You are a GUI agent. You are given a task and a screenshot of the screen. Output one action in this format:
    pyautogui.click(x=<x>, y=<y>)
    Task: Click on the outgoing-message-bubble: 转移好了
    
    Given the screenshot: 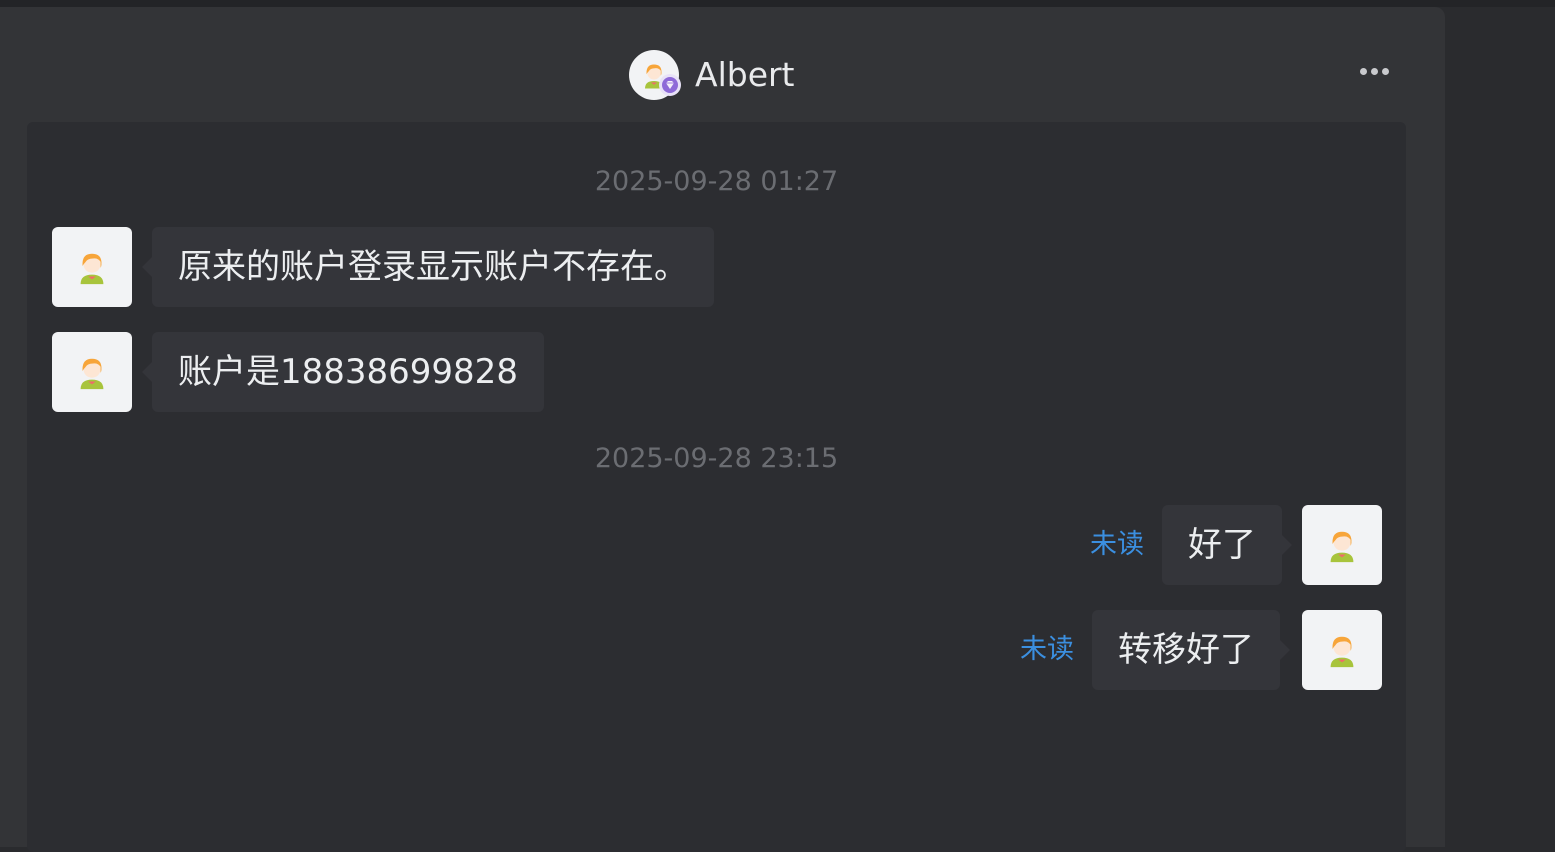 What is the action you would take?
    pyautogui.click(x=1191, y=650)
    